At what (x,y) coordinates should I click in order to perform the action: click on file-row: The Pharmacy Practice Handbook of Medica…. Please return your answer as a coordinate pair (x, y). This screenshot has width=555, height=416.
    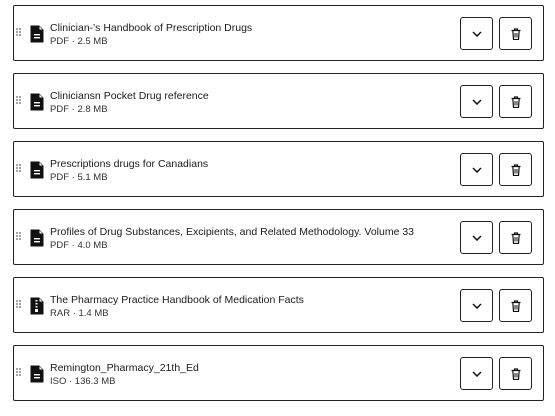
    Looking at the image, I should click on (278, 305).